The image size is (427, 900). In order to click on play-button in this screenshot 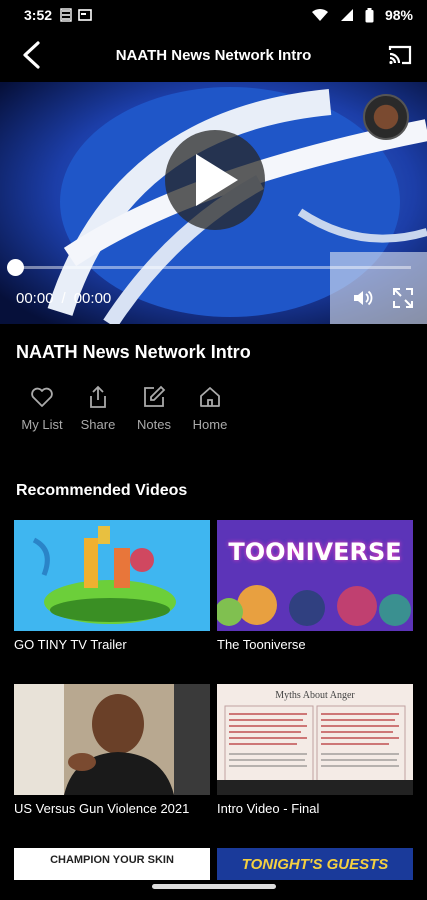, I will do `click(215, 180)`.